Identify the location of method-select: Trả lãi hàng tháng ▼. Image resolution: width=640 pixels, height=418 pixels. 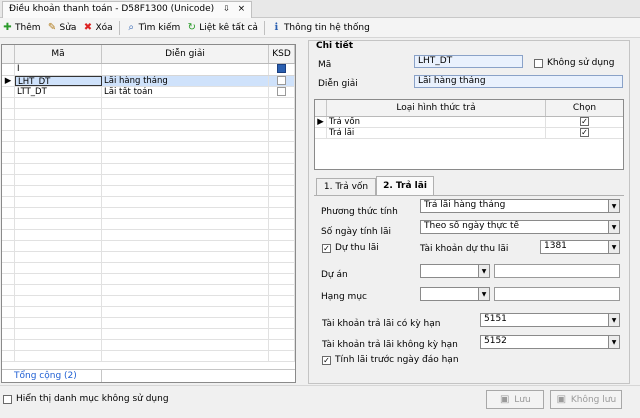
(520, 206).